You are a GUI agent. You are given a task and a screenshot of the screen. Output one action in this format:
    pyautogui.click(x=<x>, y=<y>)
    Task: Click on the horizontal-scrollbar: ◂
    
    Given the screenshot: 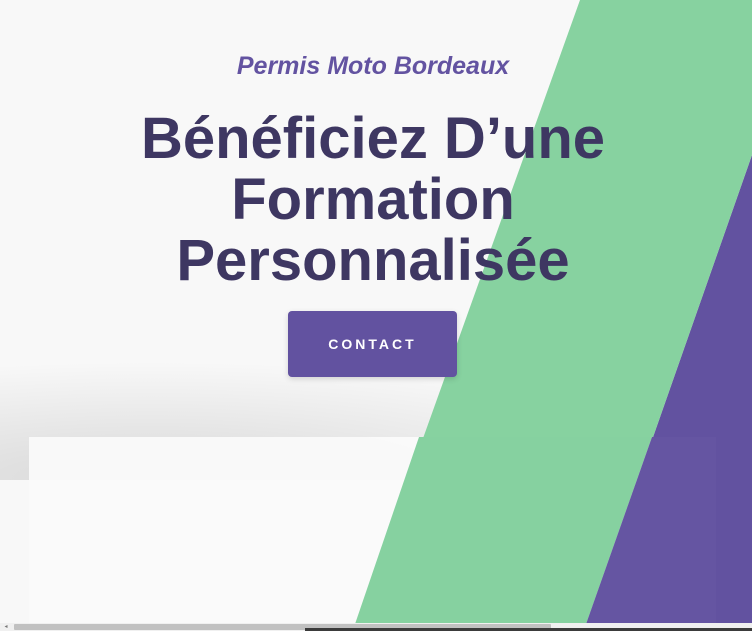 What is the action you would take?
    pyautogui.click(x=376, y=627)
    